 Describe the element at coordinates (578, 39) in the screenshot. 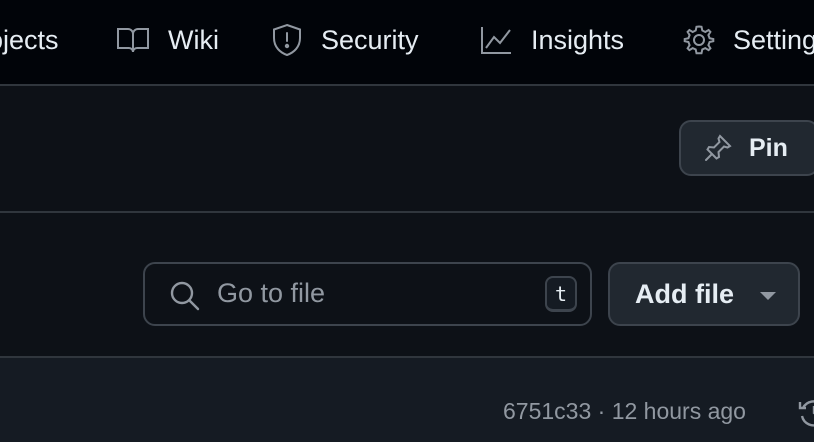

I see `nav-item-label: Insights` at that location.